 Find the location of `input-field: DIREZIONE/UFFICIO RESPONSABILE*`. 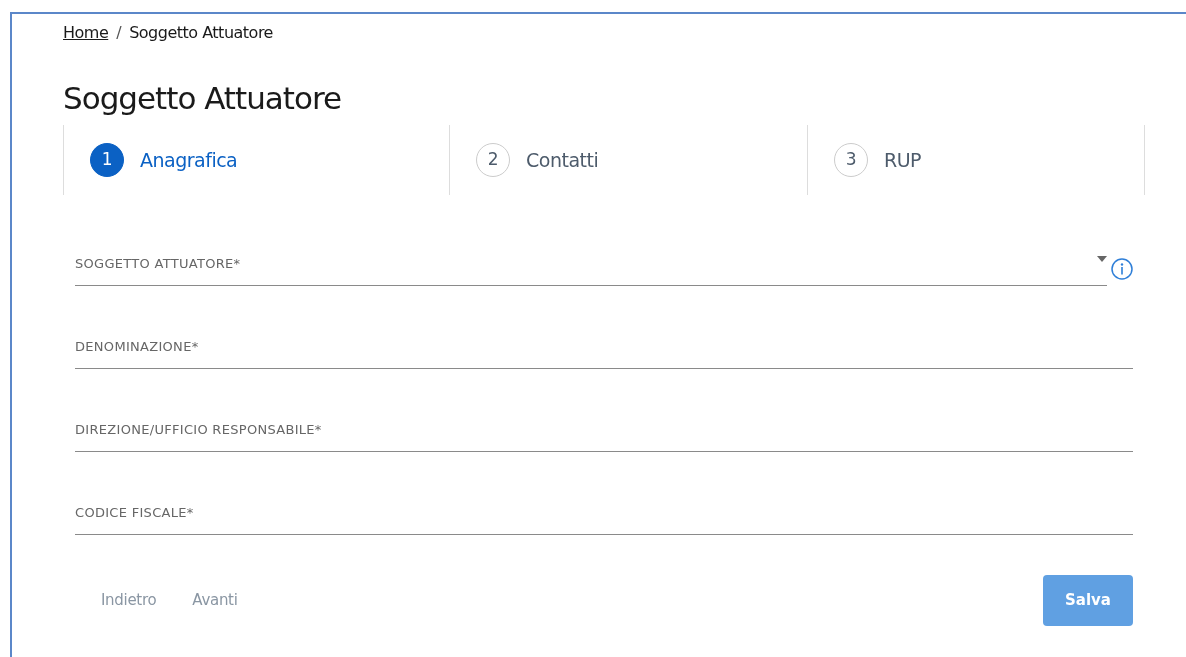

input-field: DIREZIONE/UFFICIO RESPONSABILE* is located at coordinates (604, 430).